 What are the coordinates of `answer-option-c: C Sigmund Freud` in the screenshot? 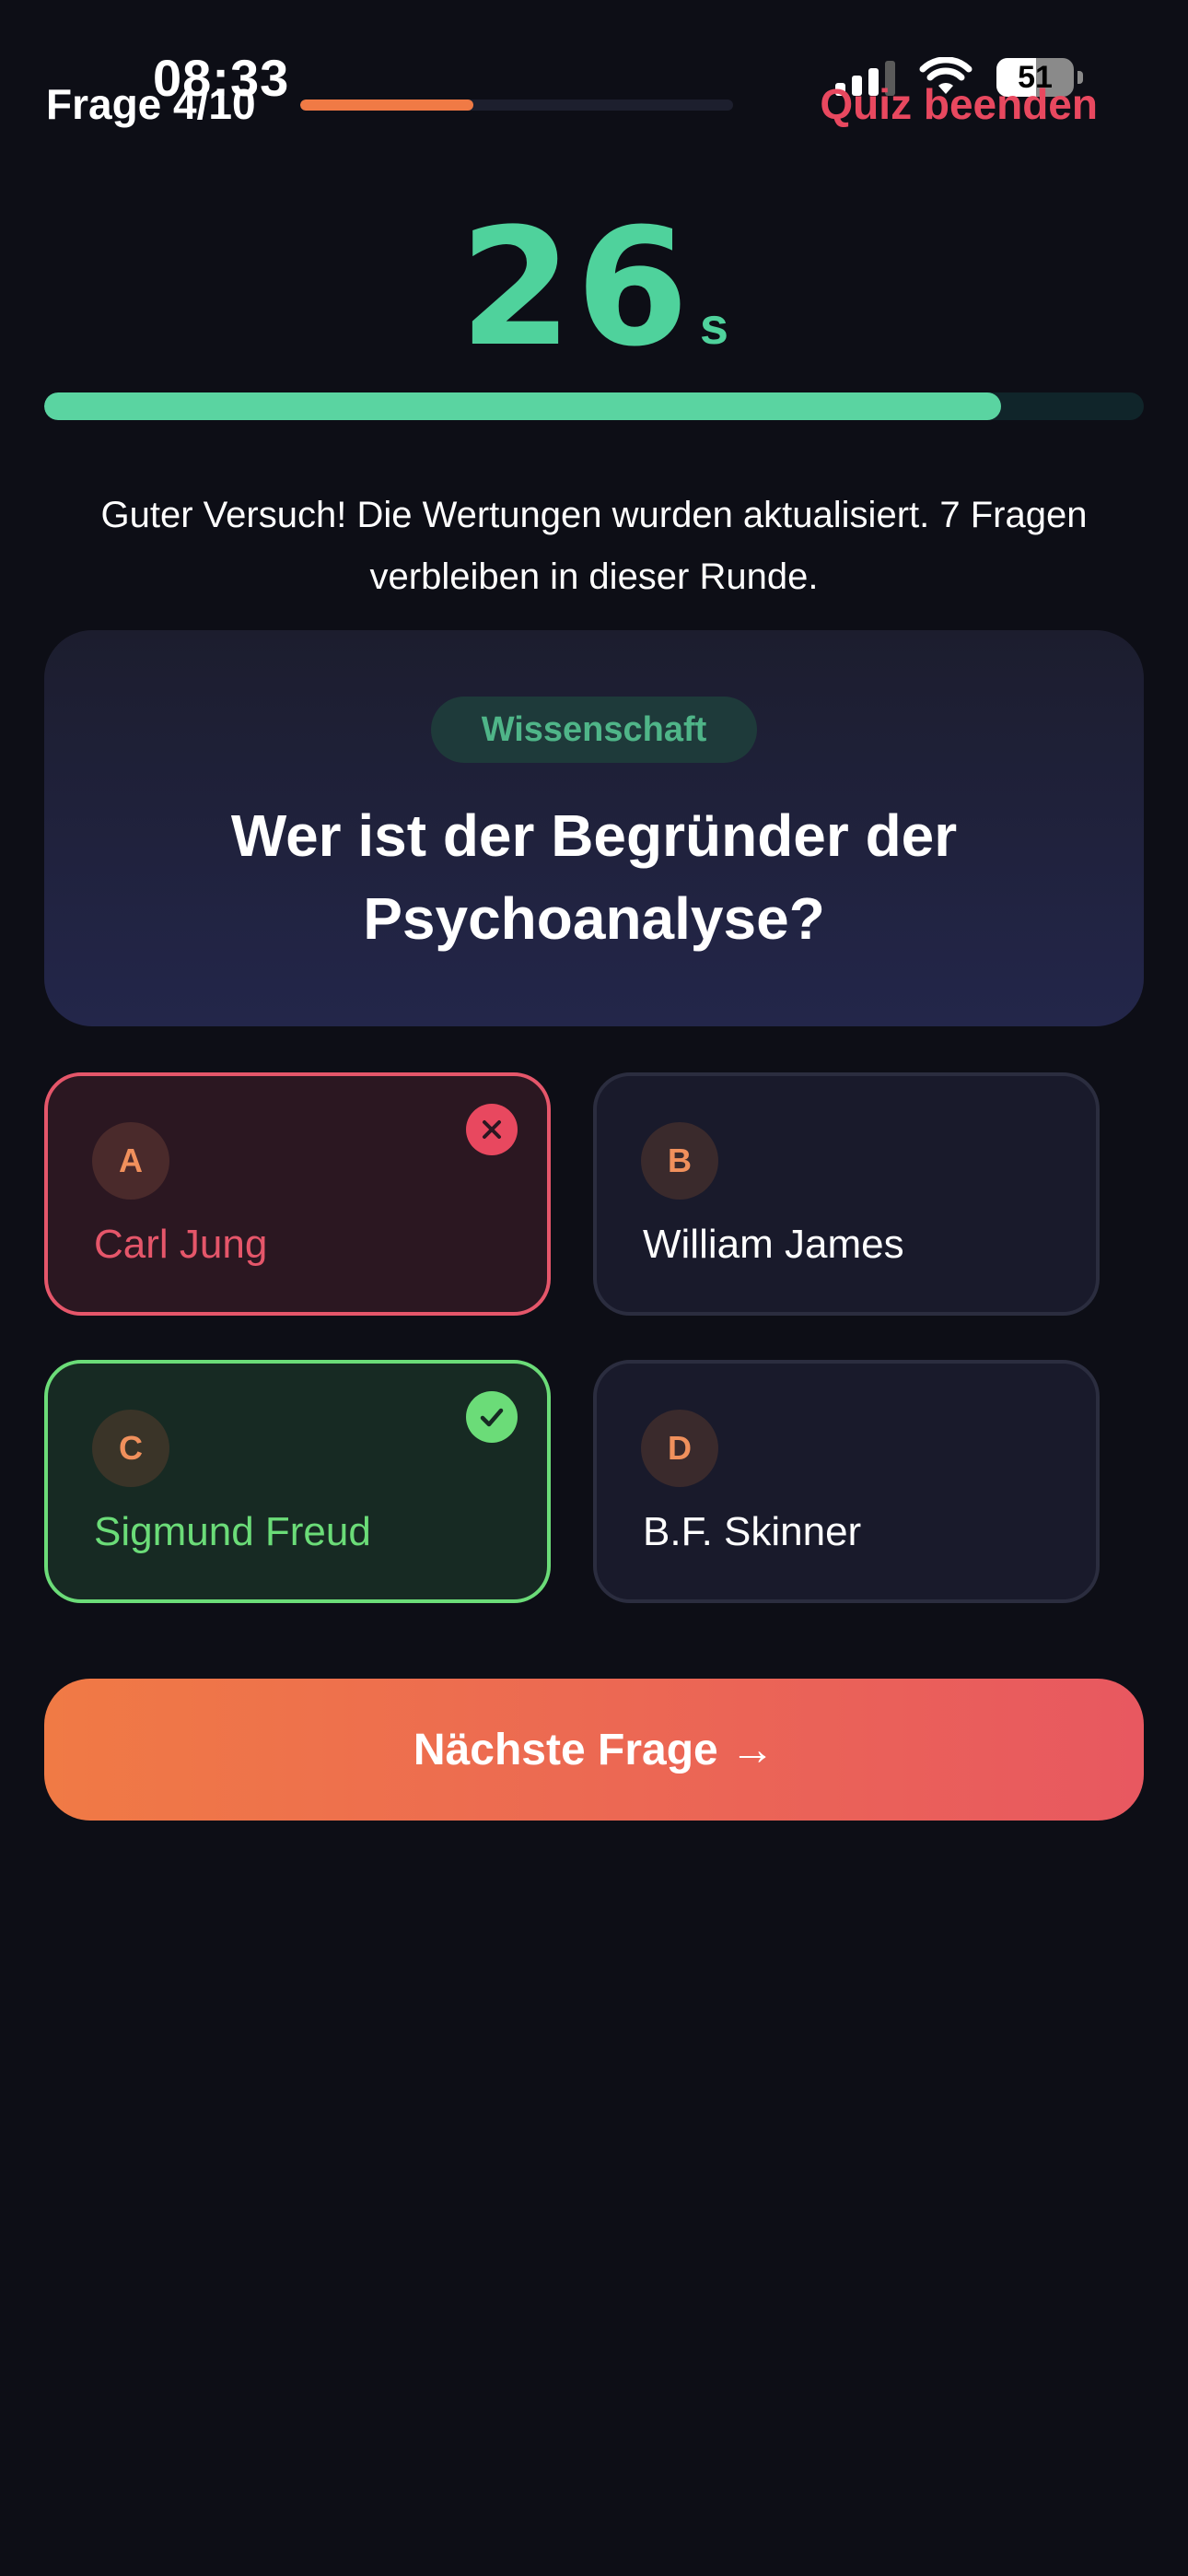 It's located at (297, 1481).